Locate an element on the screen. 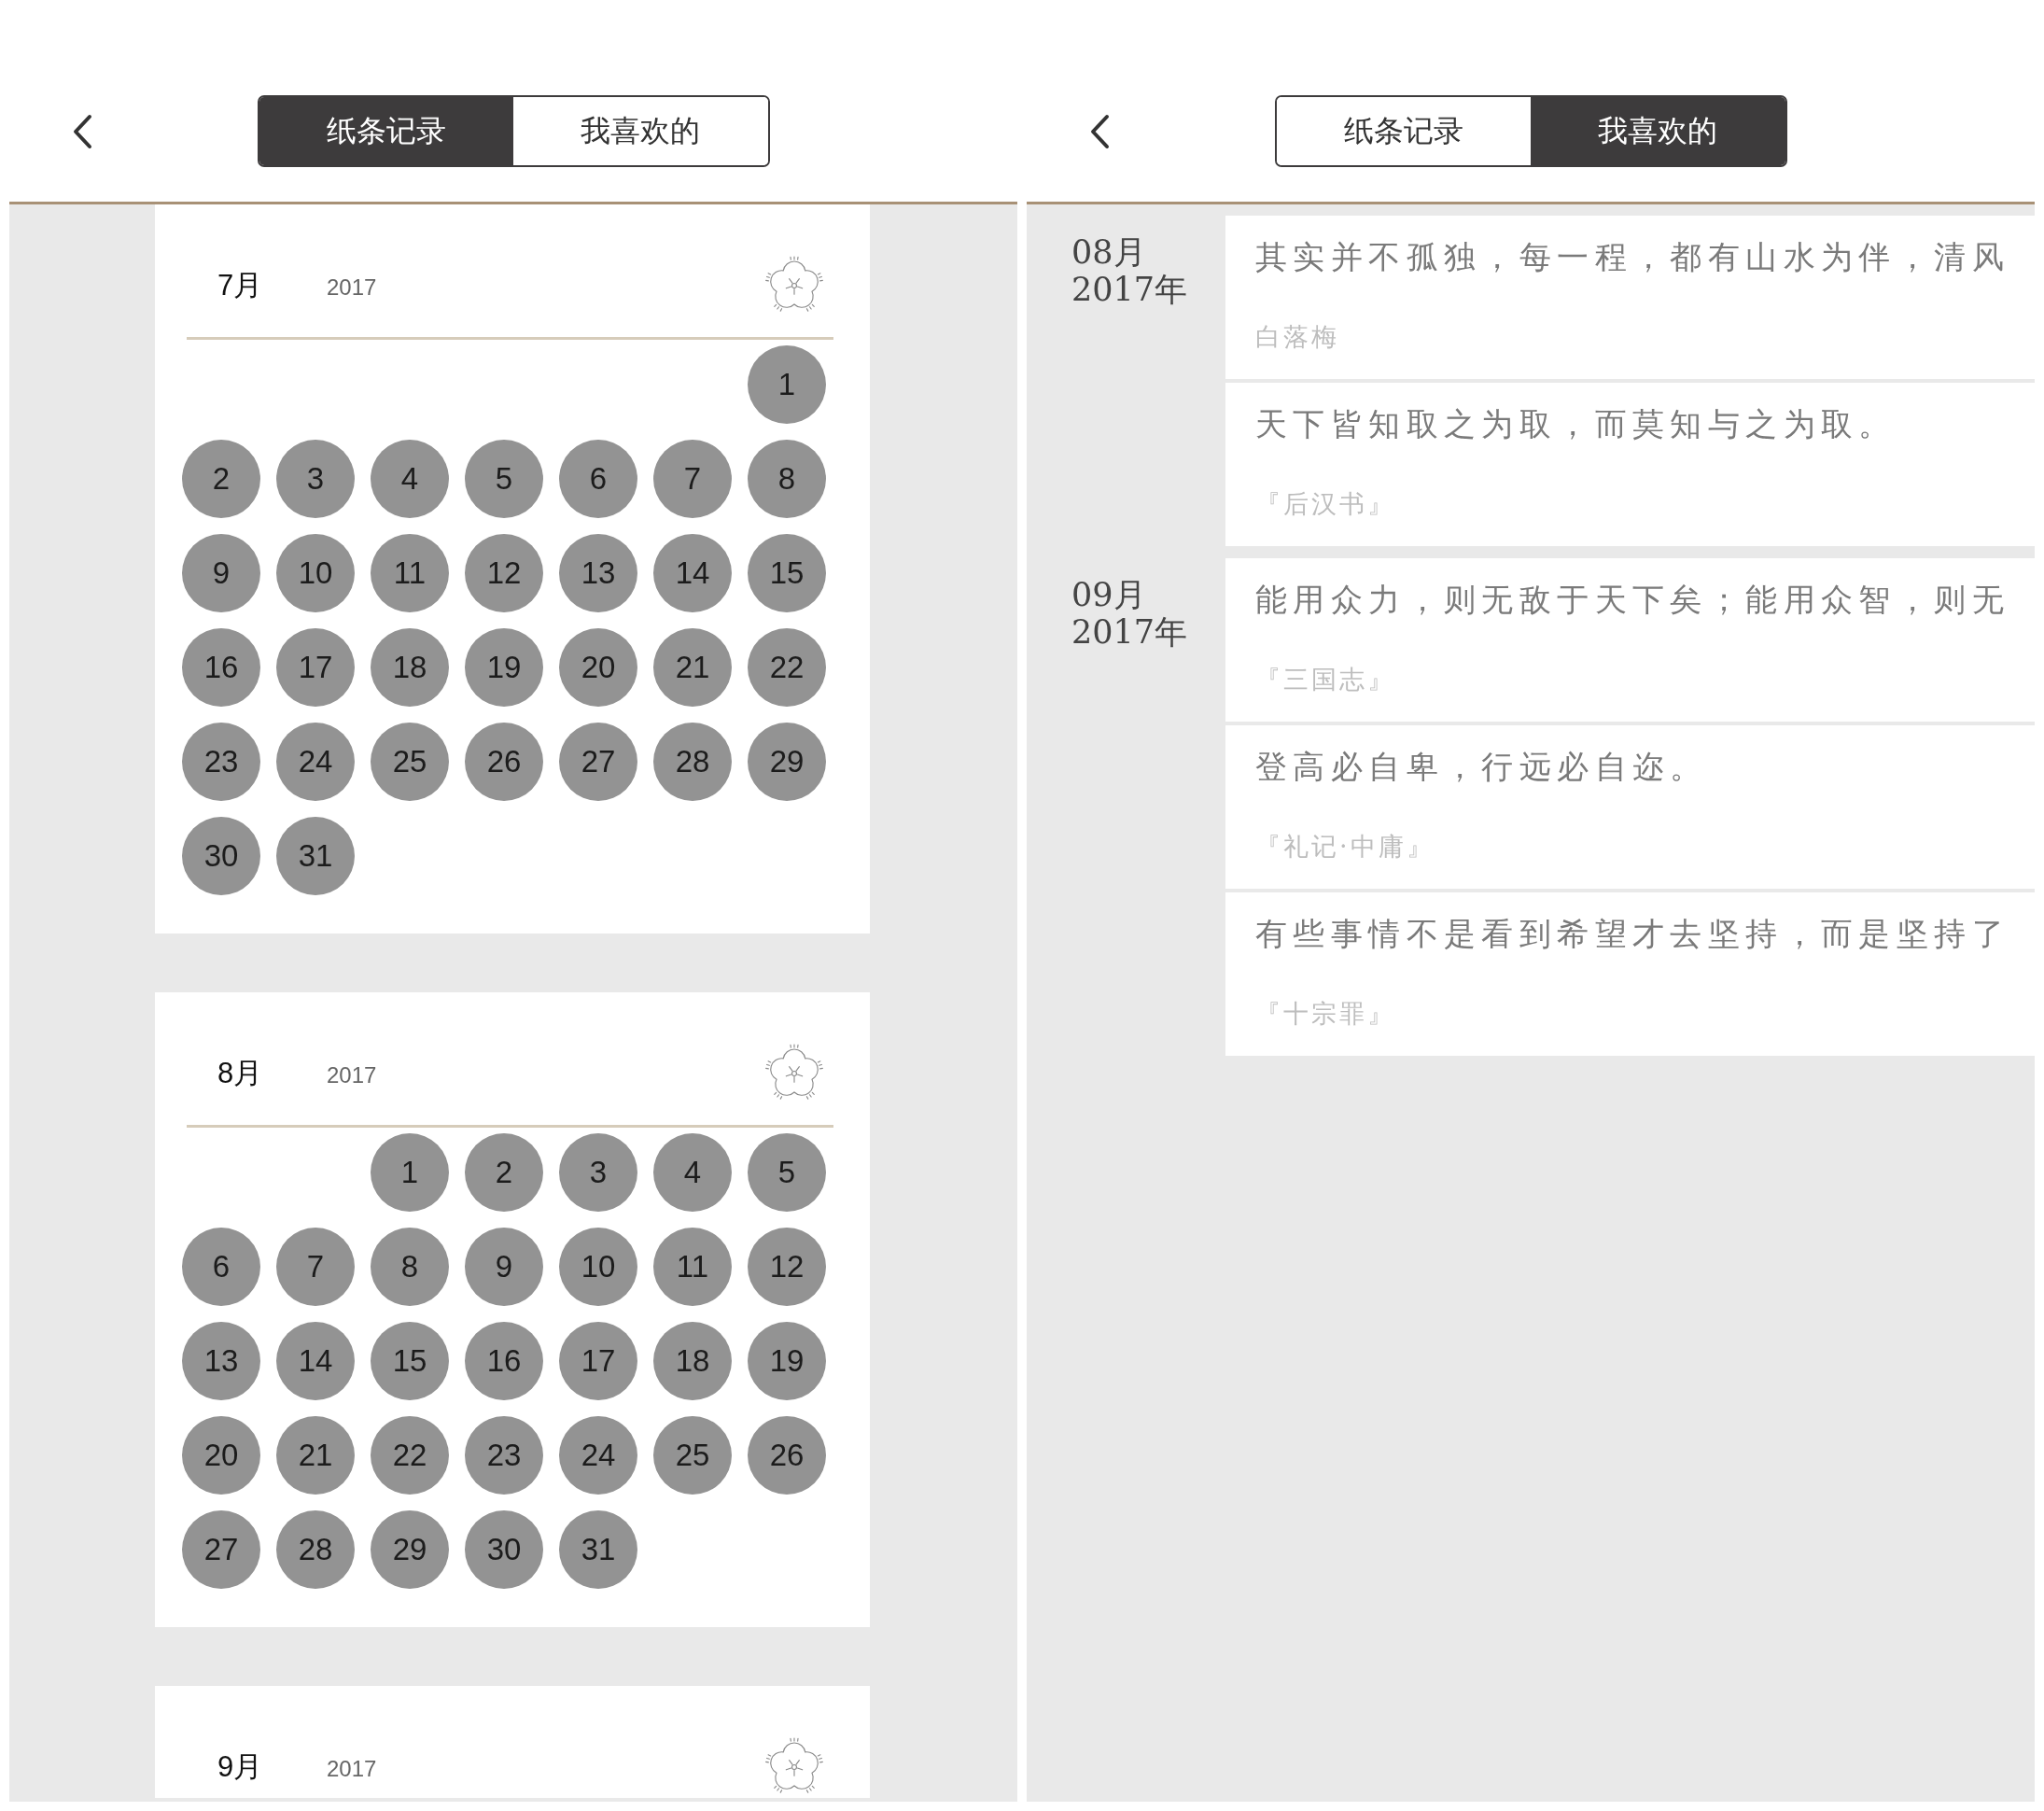 The height and width of the screenshot is (1811, 2044). source-text: 白落梅 is located at coordinates (1297, 337).